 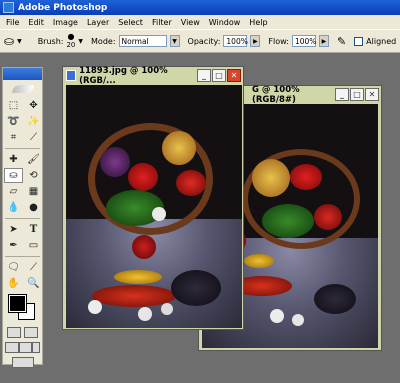 What do you see at coordinates (13, 267) in the screenshot?
I see `notes-tool-icon: 🗨` at bounding box center [13, 267].